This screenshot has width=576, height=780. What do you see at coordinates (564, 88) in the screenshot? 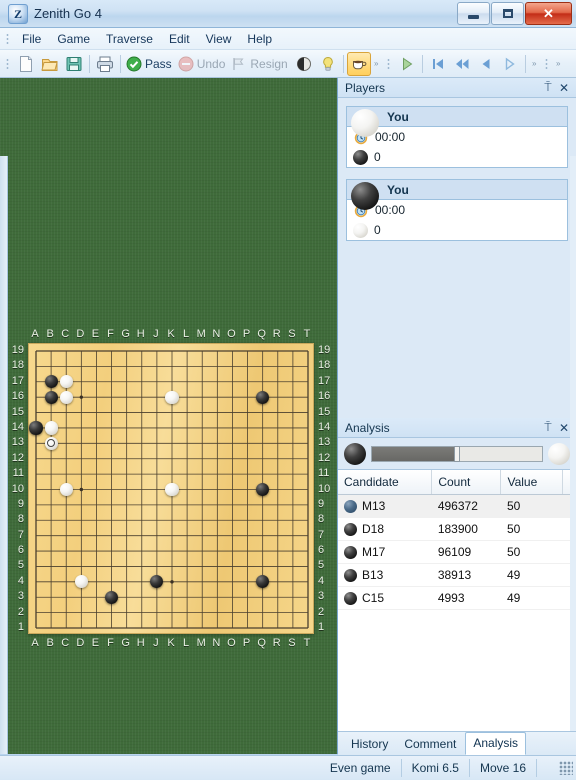
I see `close-icon: ✕` at bounding box center [564, 88].